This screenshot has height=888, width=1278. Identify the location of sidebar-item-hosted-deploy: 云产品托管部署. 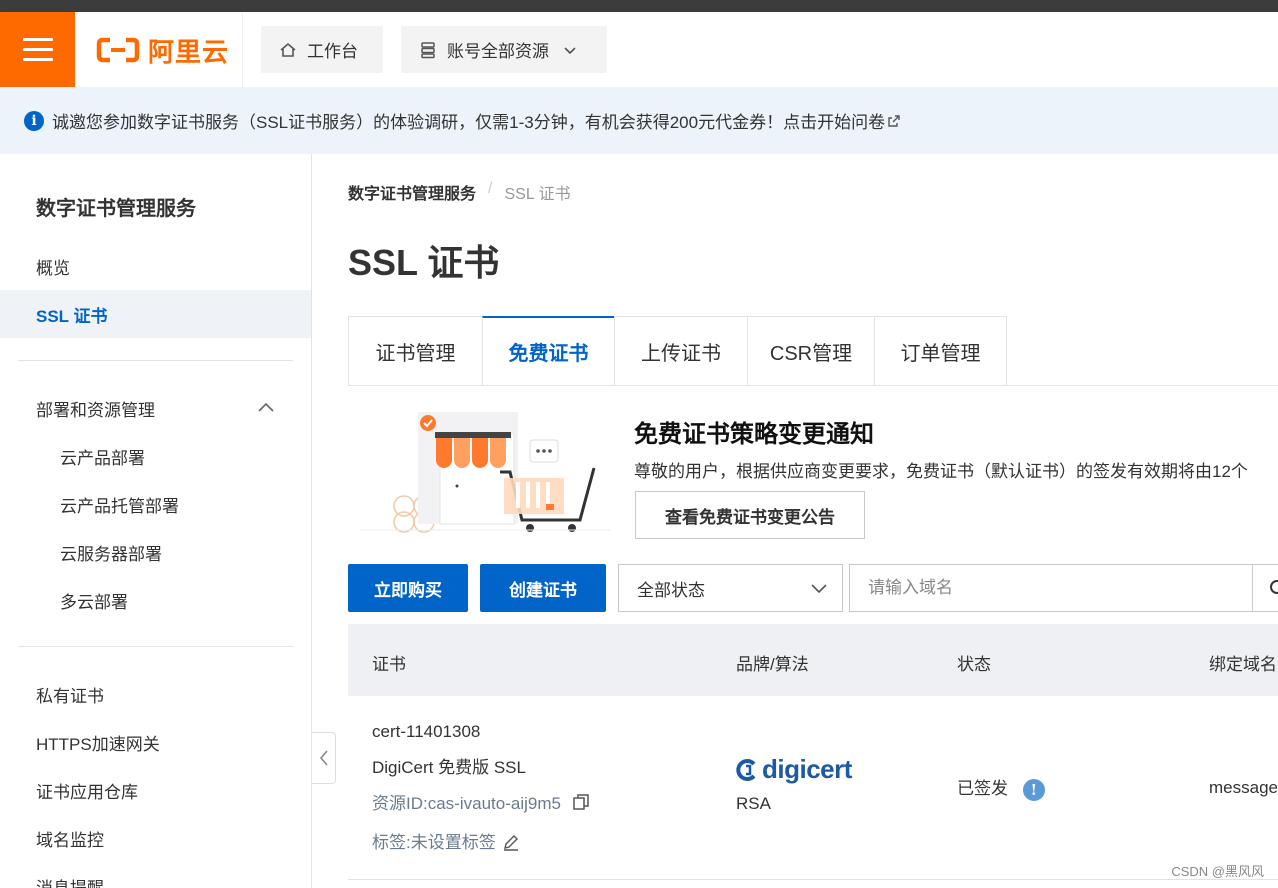
(155, 504).